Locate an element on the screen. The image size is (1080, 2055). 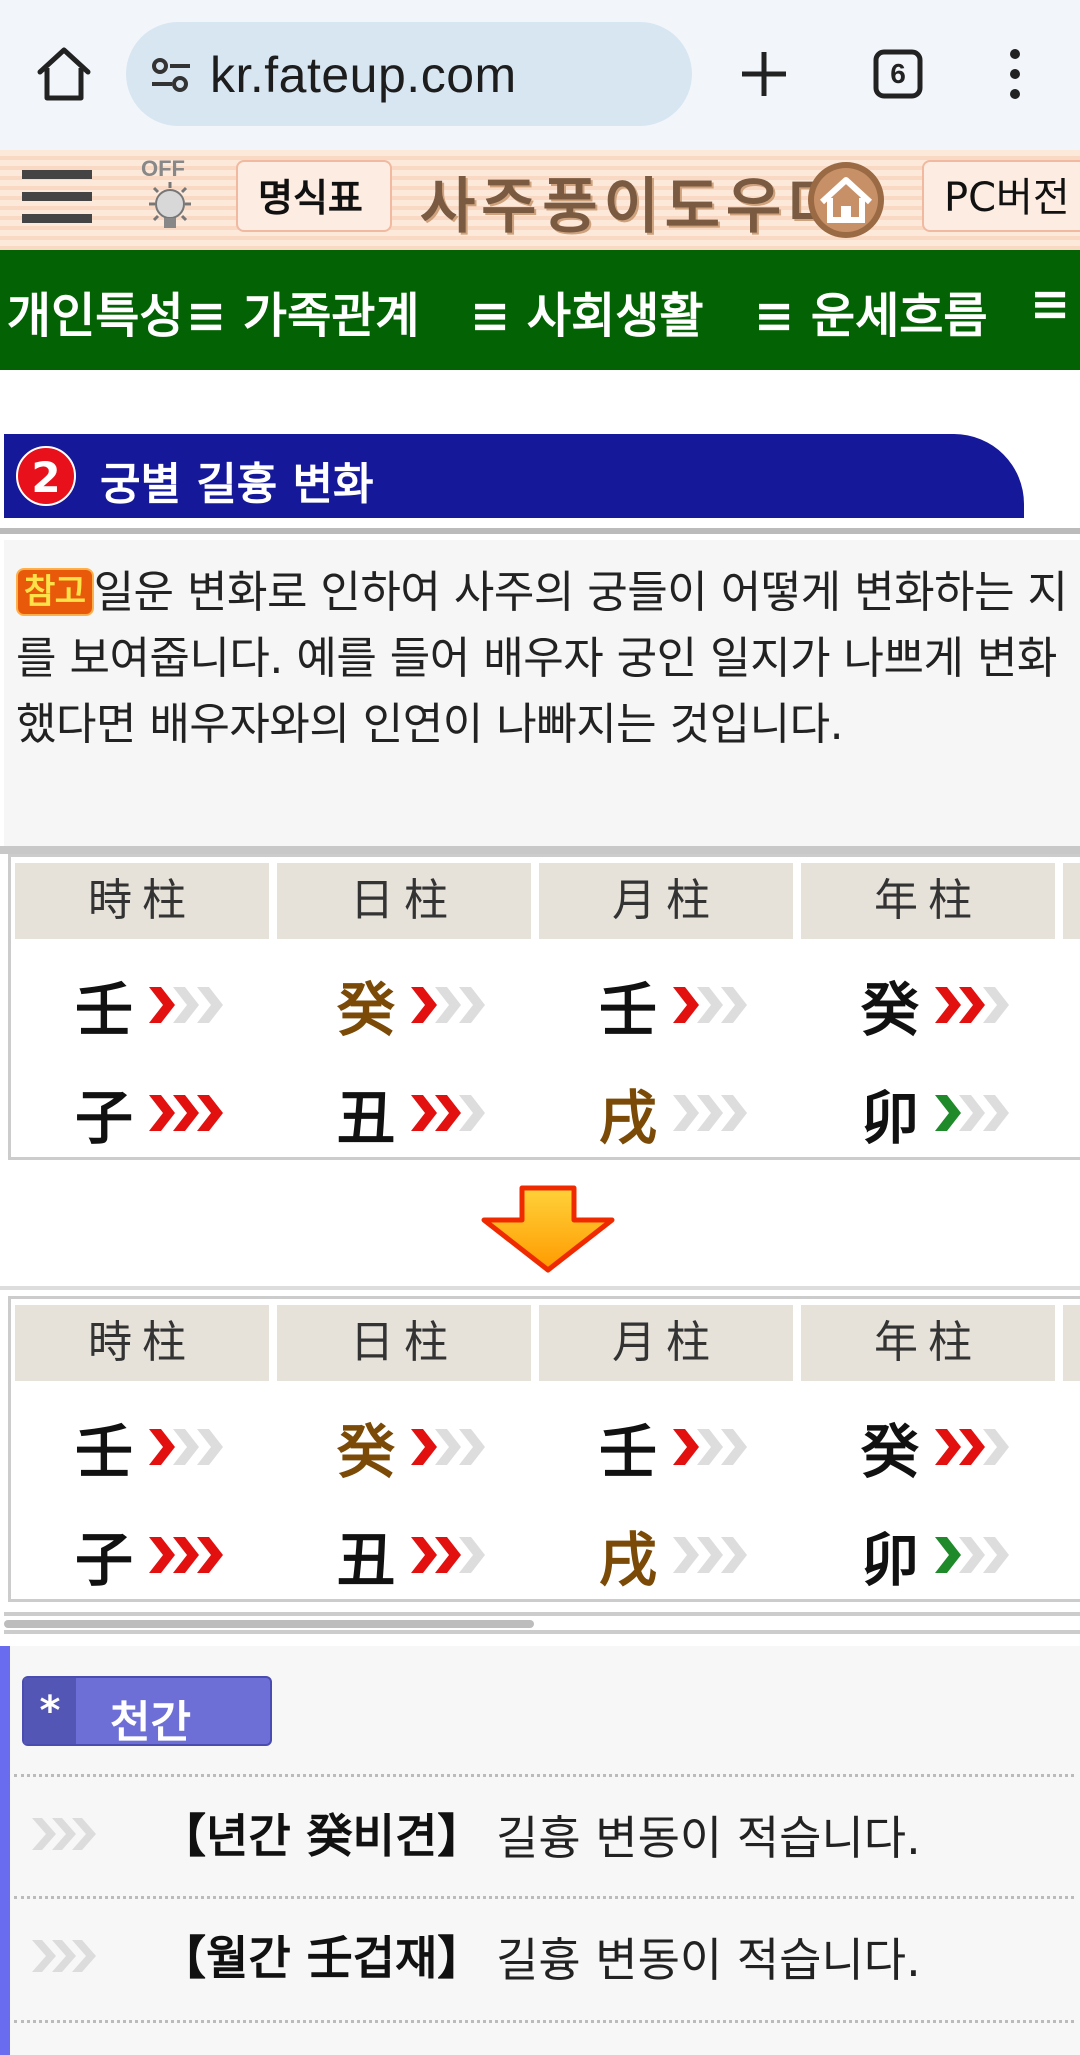
stem-key: 【년간 癸비견】 is located at coordinates (322, 1836).